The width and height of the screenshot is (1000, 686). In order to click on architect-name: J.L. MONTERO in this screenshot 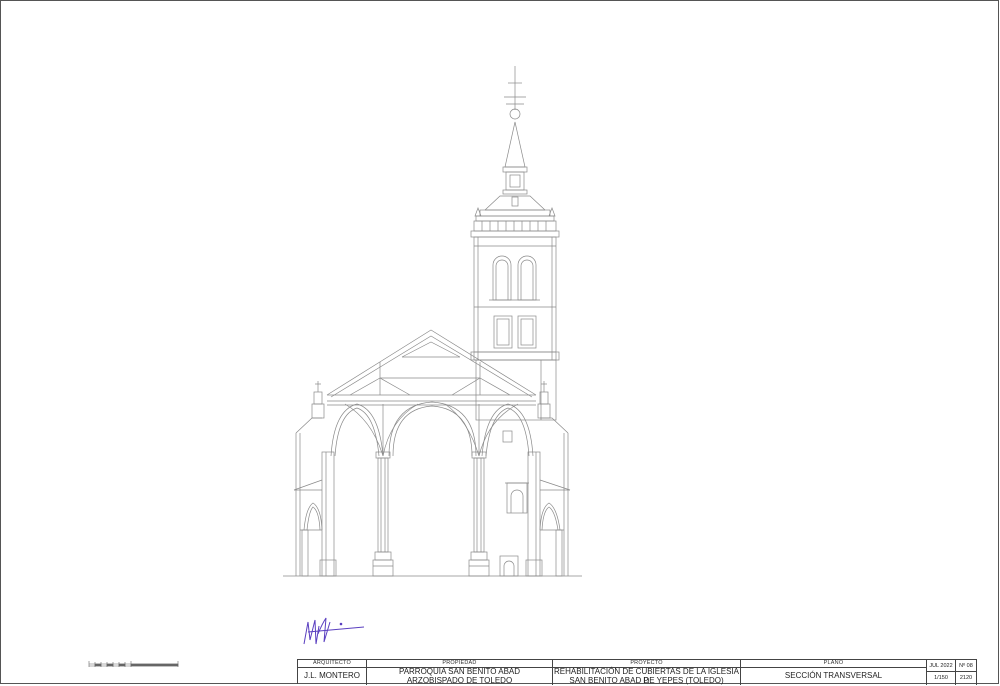, I will do `click(331, 675)`.